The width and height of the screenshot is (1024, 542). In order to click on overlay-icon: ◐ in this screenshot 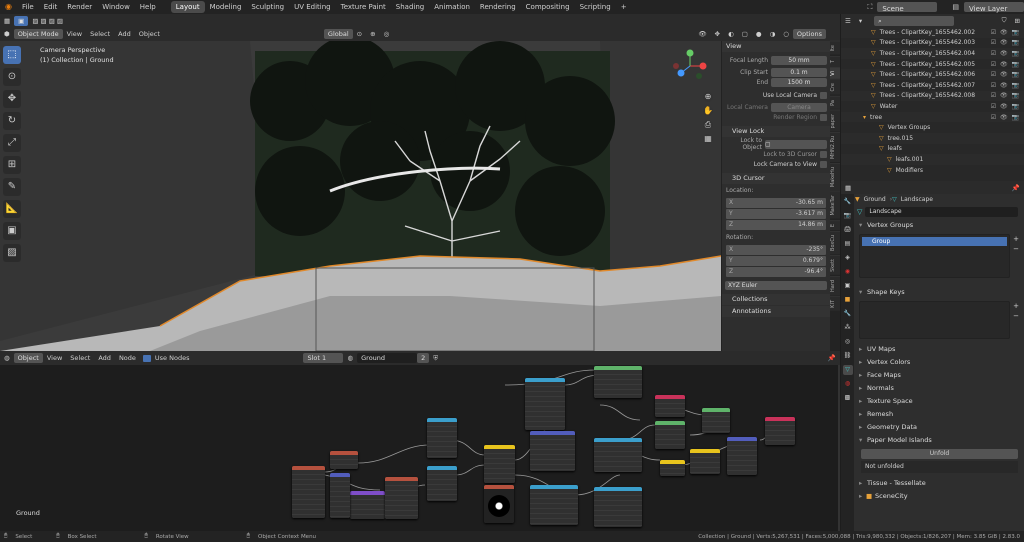, I will do `click(731, 34)`.